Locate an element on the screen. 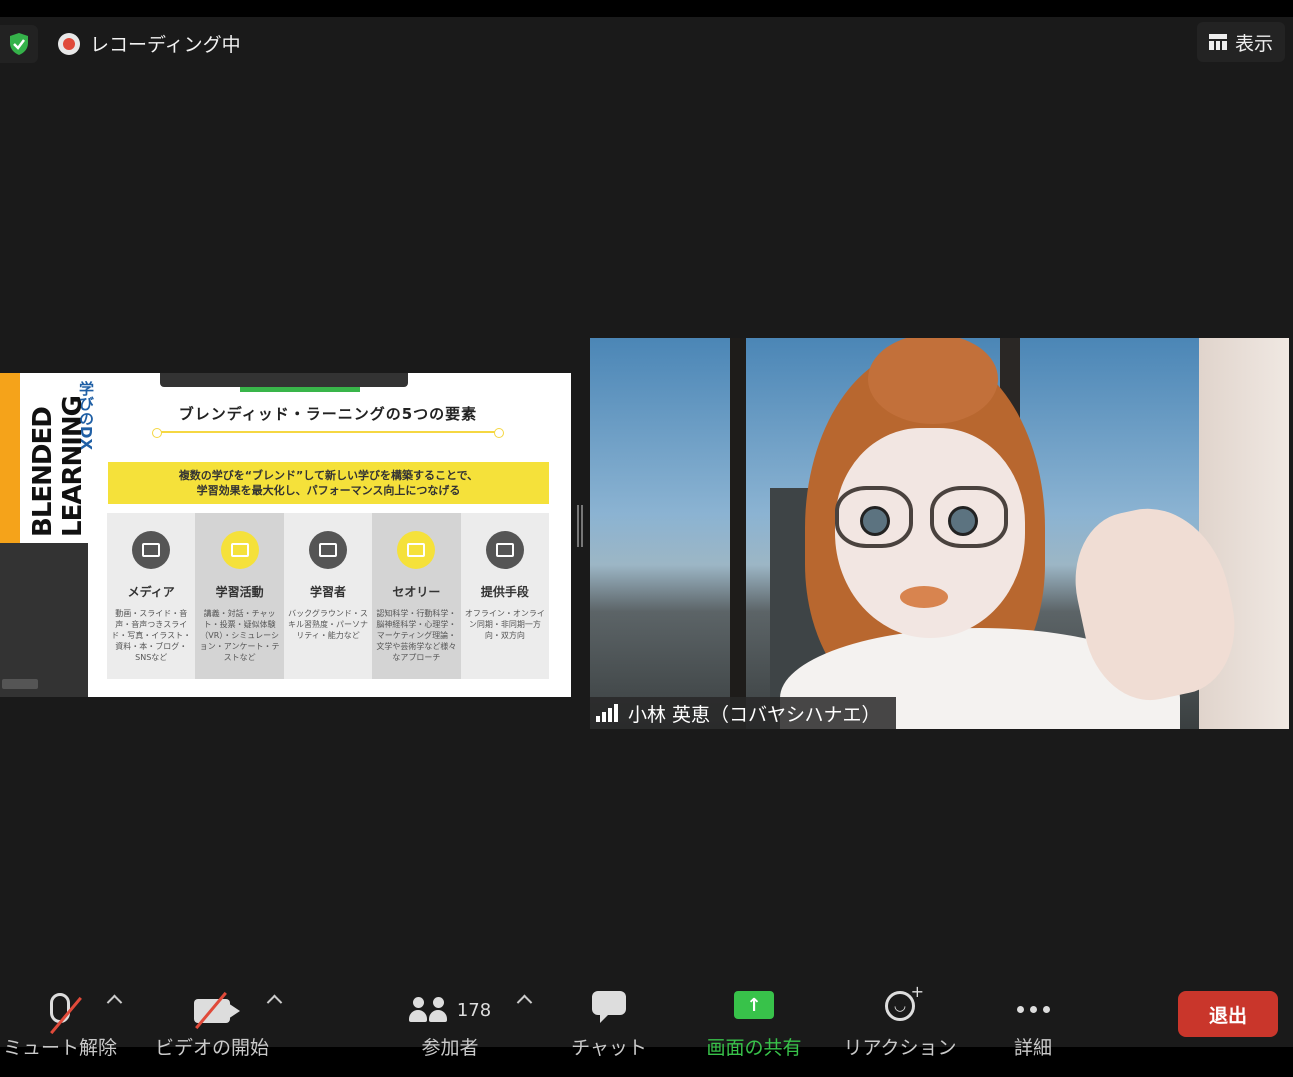  view-label: 表示 is located at coordinates (1253, 43).